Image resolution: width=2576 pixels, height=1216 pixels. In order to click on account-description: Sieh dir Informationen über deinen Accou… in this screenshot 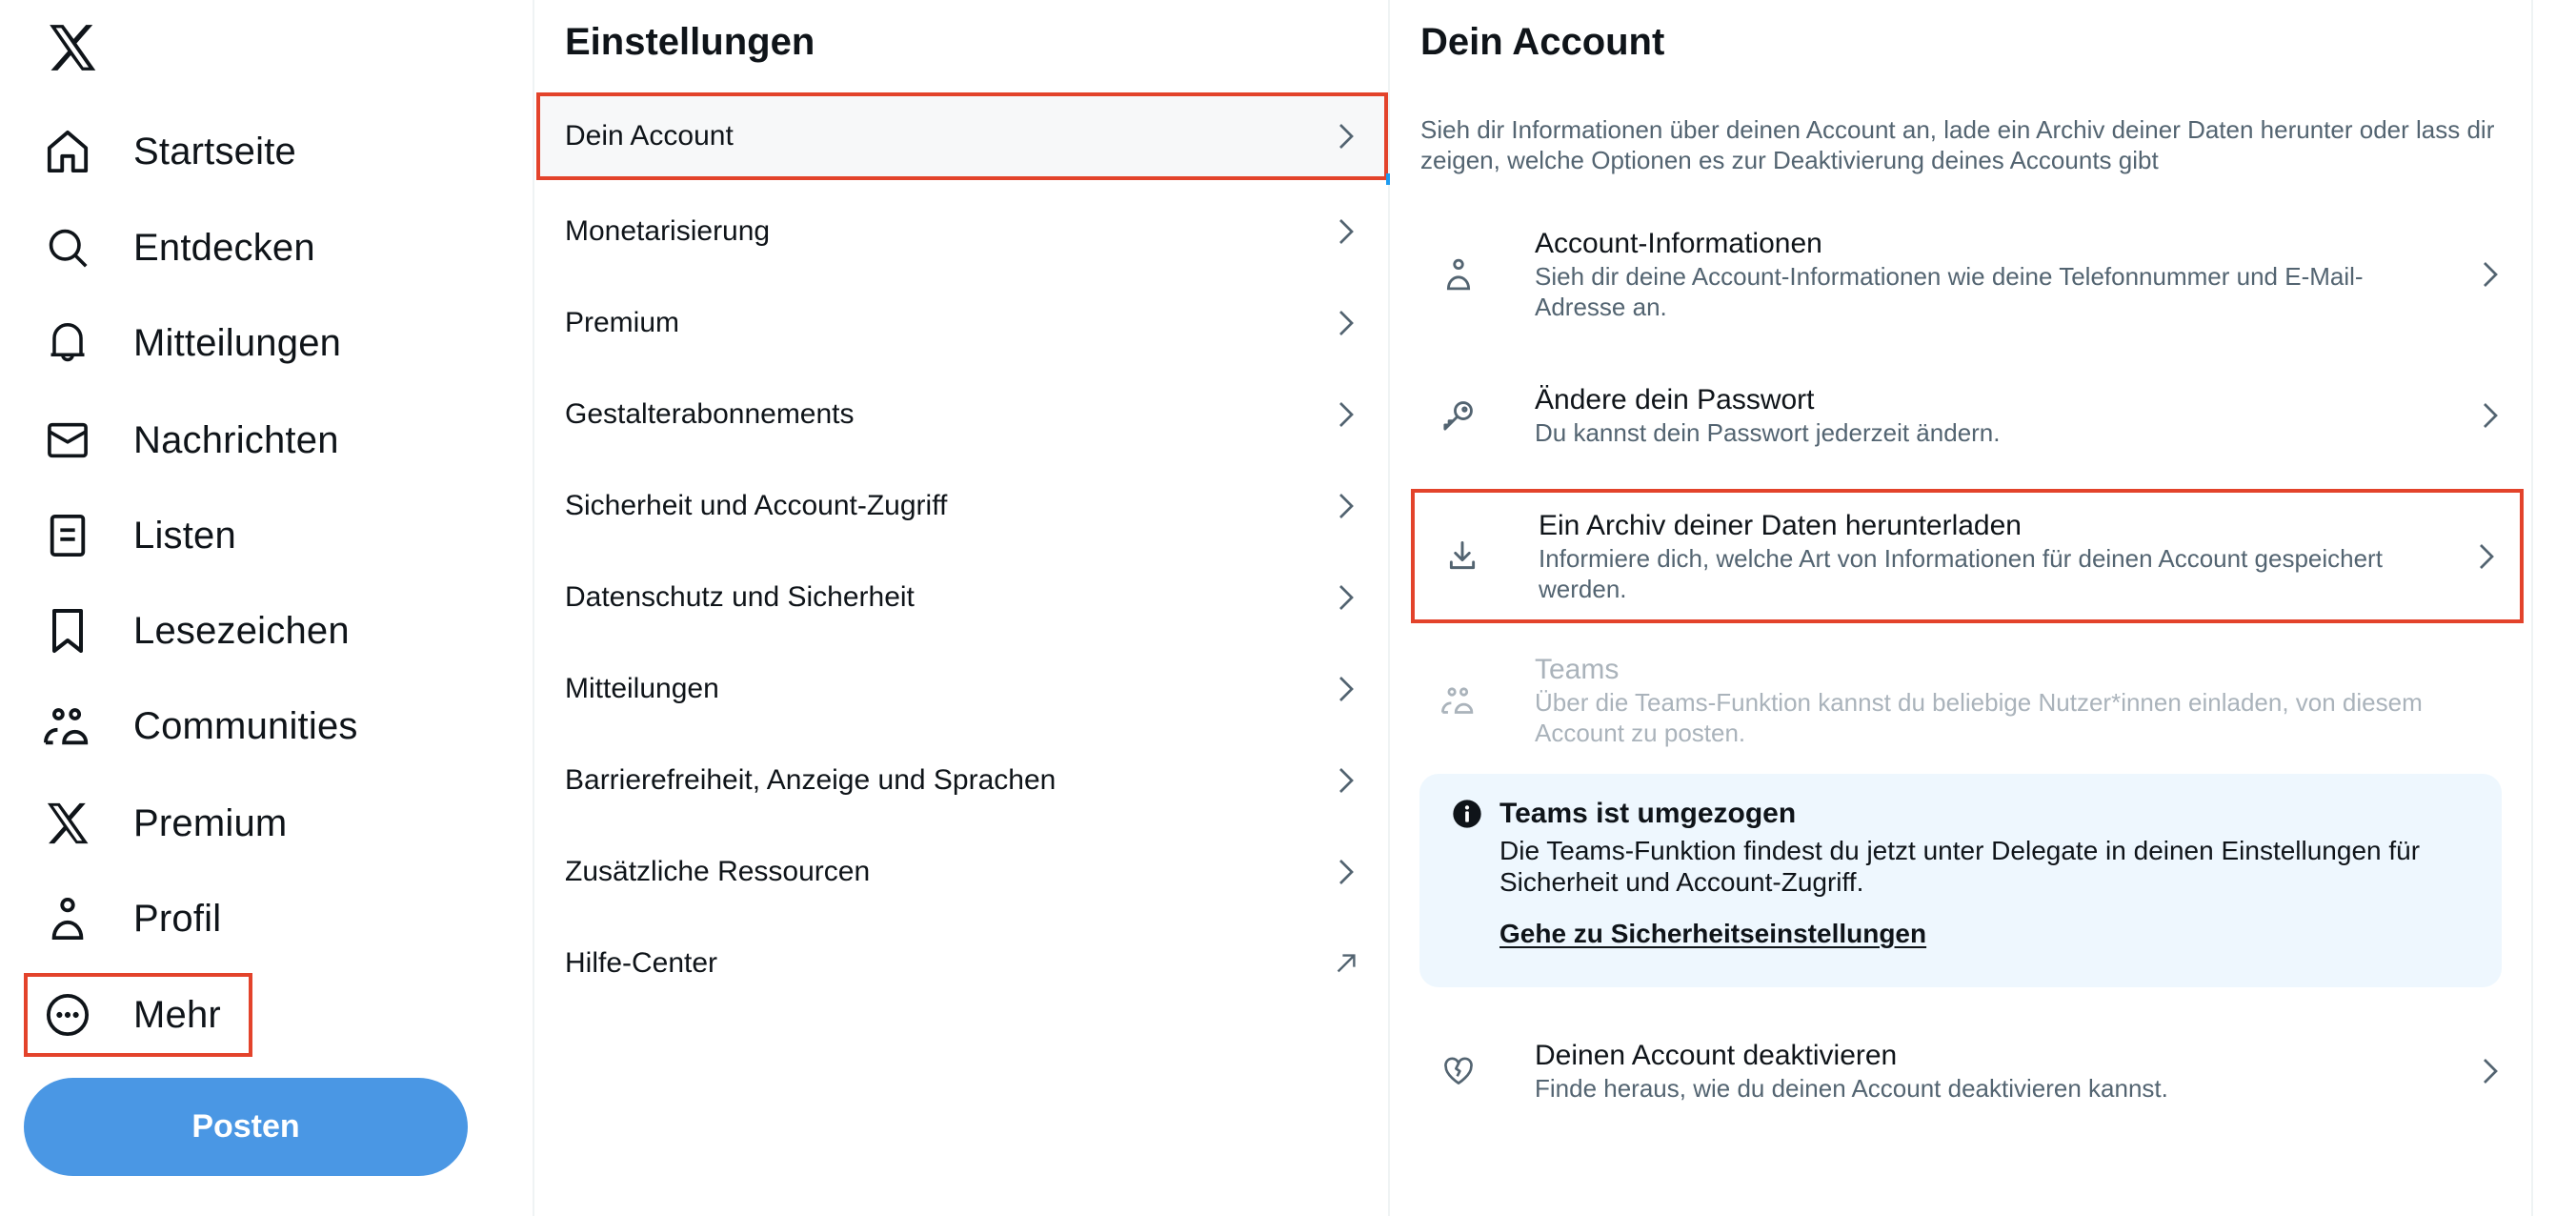, I will do `click(1958, 144)`.